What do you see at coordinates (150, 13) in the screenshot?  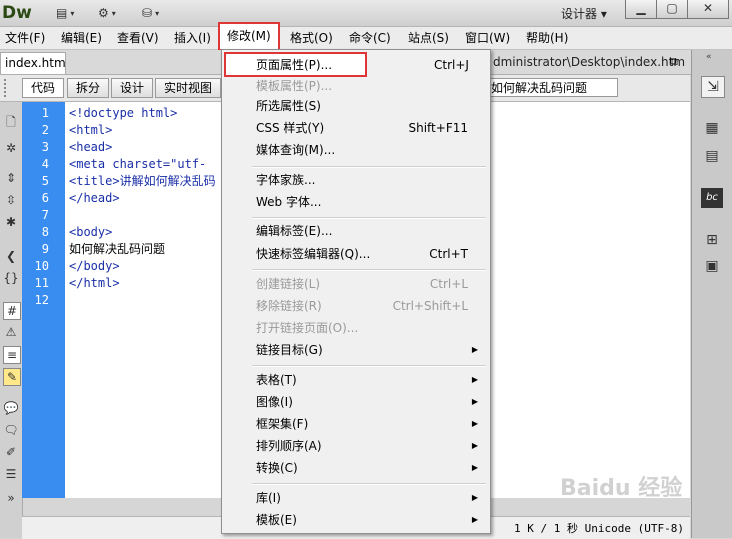 I see `site-icon: ⛁ ▾` at bounding box center [150, 13].